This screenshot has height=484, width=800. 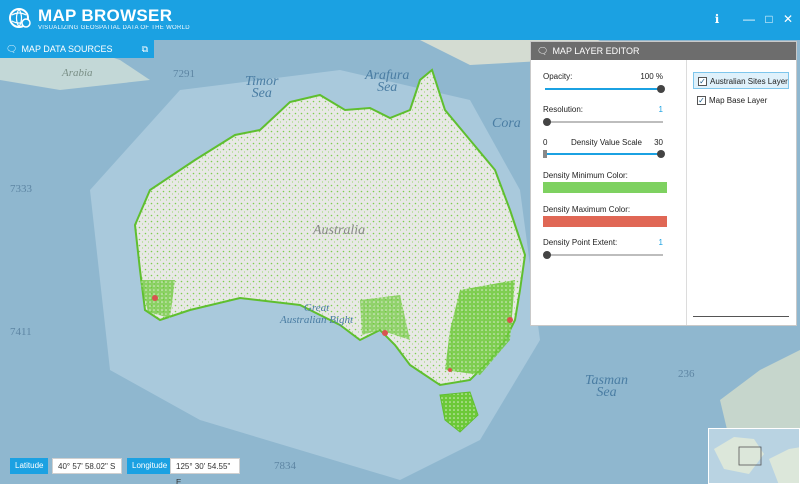 I want to click on layer-list: ✓ Australian Sites Layer ✓ Map Base Layer, so click(x=741, y=192).